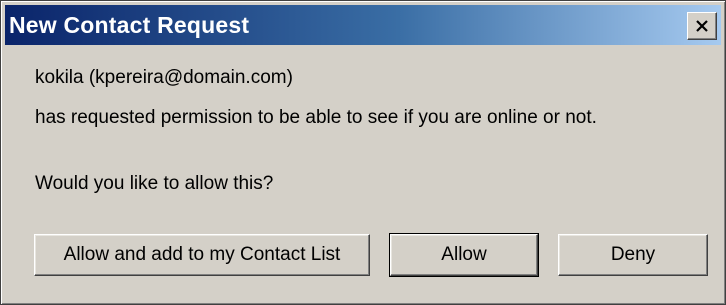 The width and height of the screenshot is (726, 305). I want to click on dialog-title: New Contact Request, so click(129, 24).